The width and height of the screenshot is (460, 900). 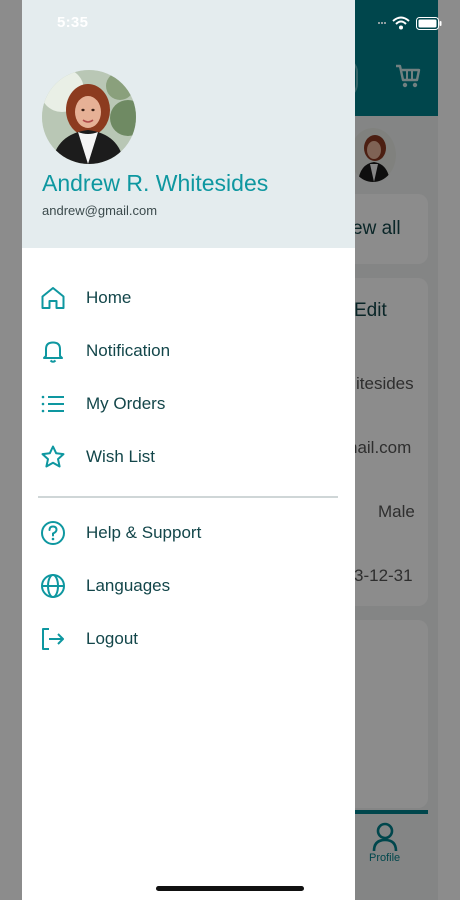 What do you see at coordinates (53, 586) in the screenshot?
I see `globe-icon` at bounding box center [53, 586].